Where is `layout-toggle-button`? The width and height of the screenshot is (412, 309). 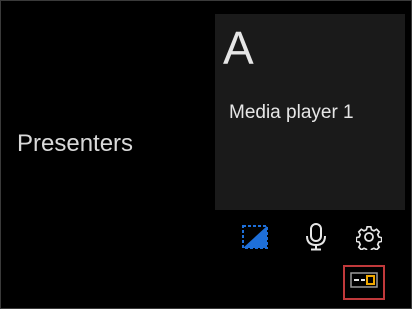 layout-toggle-button is located at coordinates (364, 282).